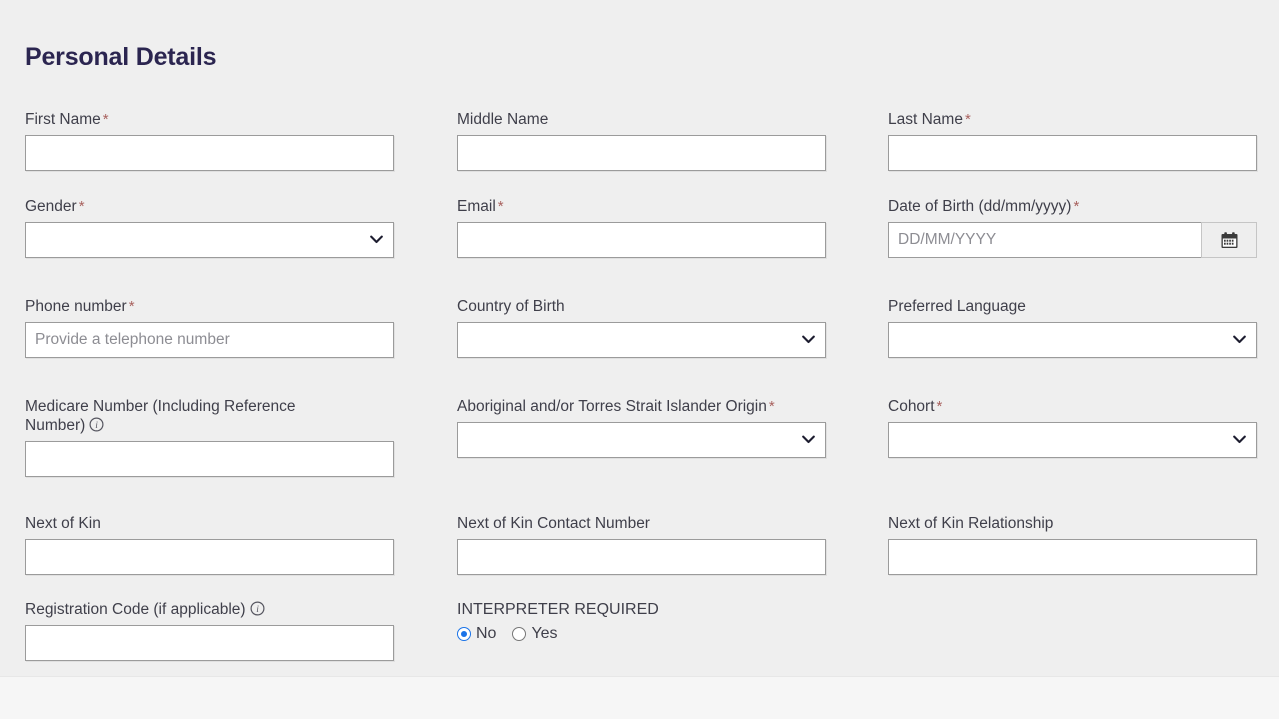  I want to click on interpreter-required-radio-group: No Yes, so click(641, 634).